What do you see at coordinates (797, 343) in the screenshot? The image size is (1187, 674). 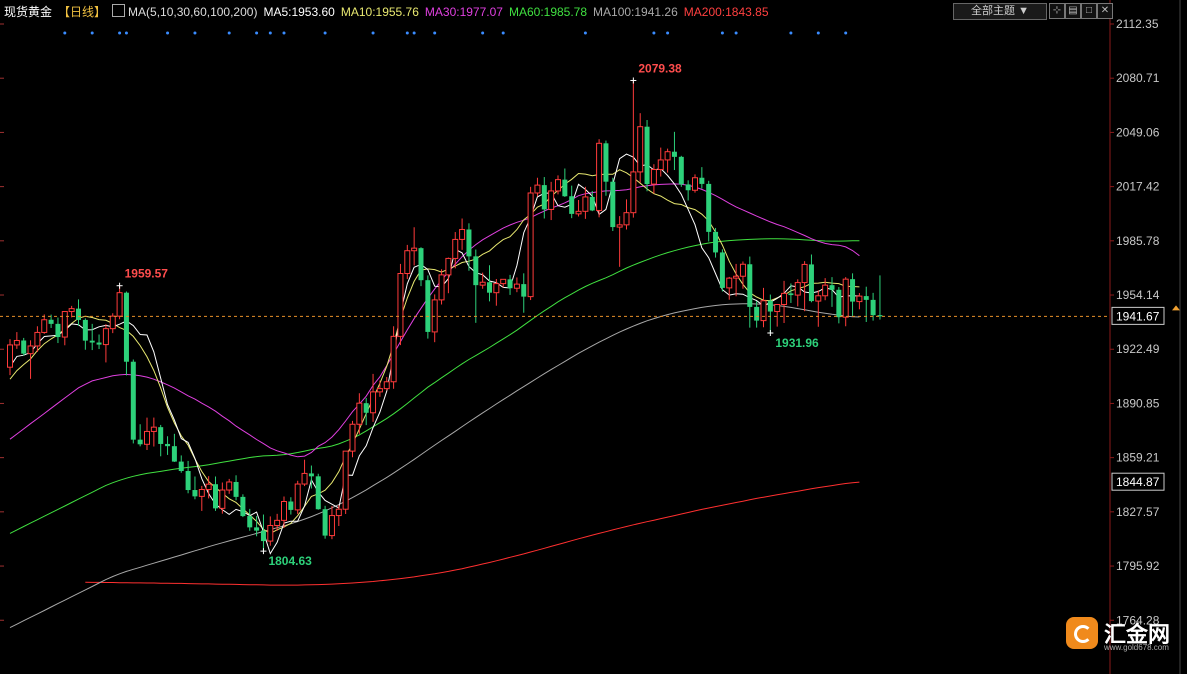 I see `extreme-label: 1931.96` at bounding box center [797, 343].